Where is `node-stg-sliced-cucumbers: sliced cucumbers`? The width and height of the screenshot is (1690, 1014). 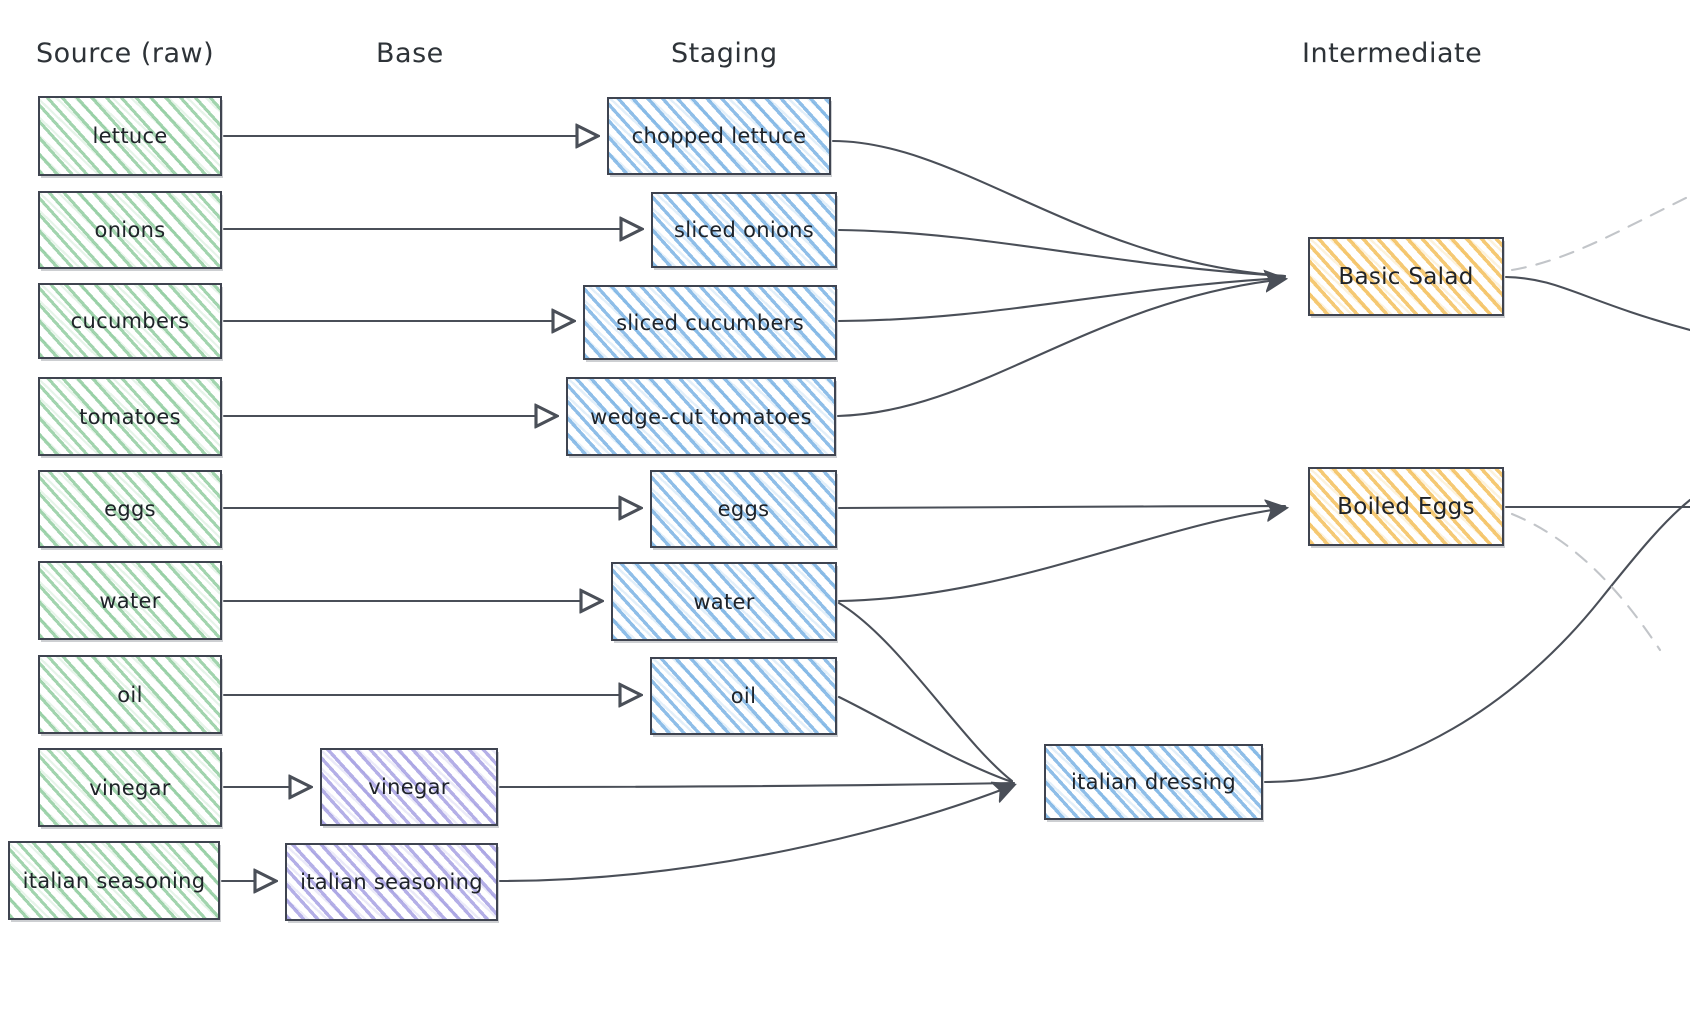 node-stg-sliced-cucumbers: sliced cucumbers is located at coordinates (710, 322).